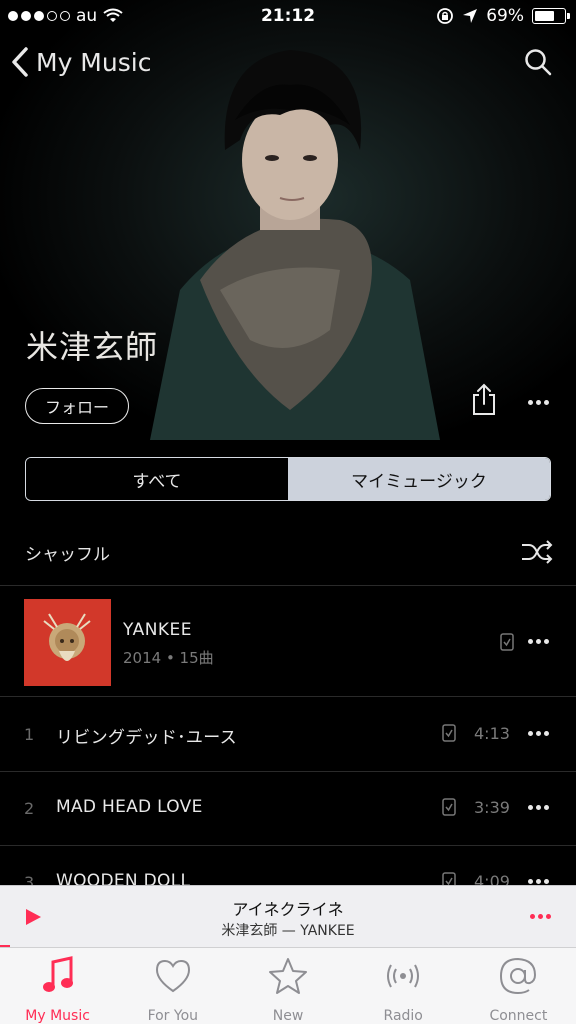 The width and height of the screenshot is (576, 1024). What do you see at coordinates (288, 909) in the screenshot?
I see `now-playing-title: アイネクライネ` at bounding box center [288, 909].